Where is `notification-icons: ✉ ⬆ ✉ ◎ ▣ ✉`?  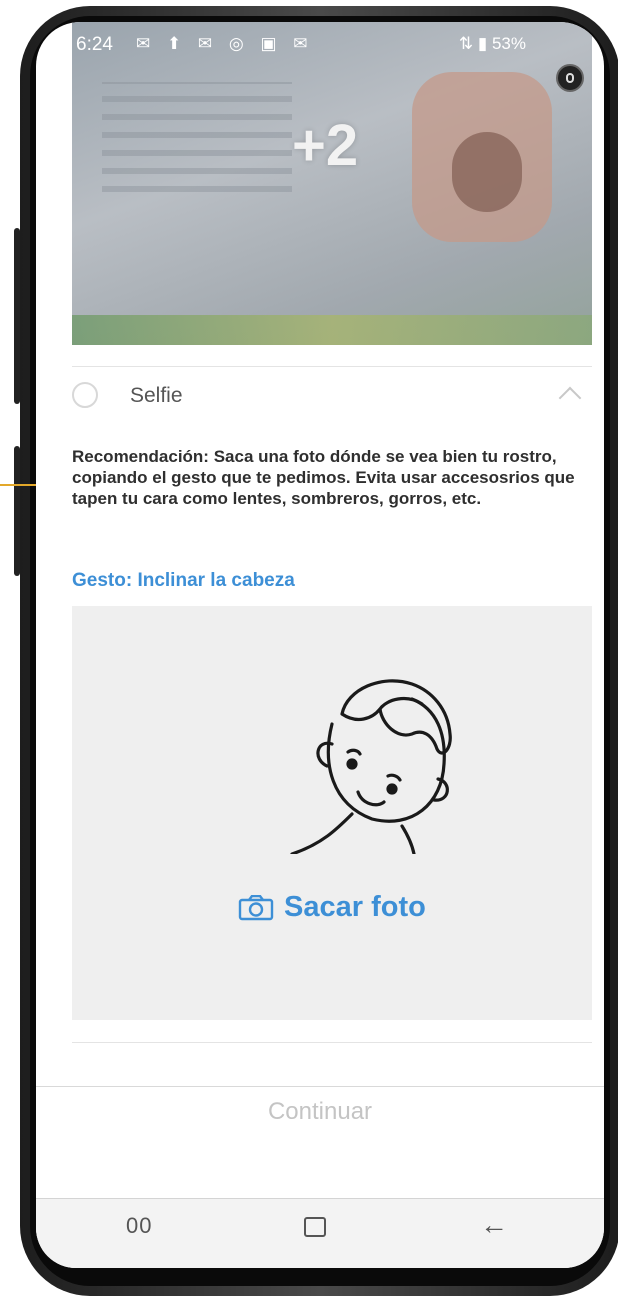 notification-icons: ✉ ⬆ ✉ ◎ ▣ ✉ is located at coordinates (225, 43).